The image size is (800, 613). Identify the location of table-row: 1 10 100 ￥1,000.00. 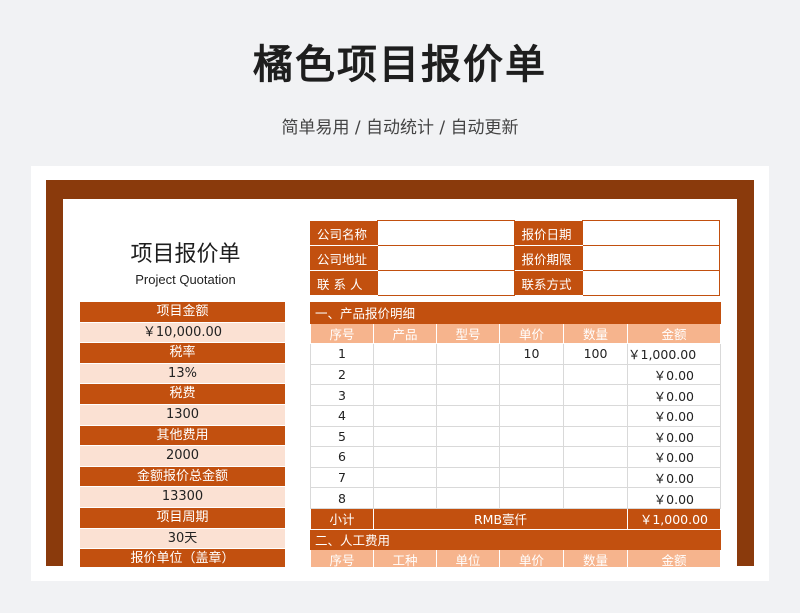
(516, 354).